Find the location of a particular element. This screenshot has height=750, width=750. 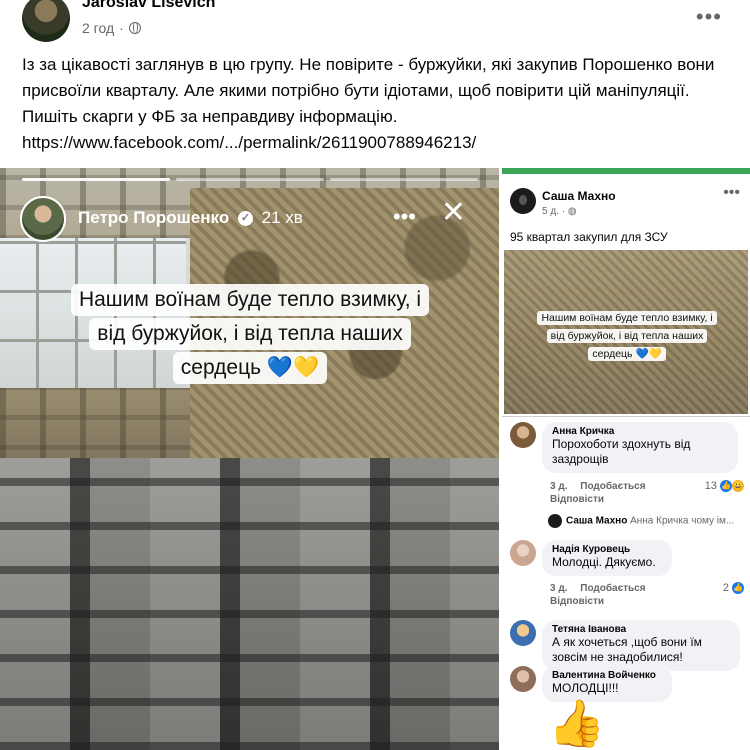

screenshot-time: 5 д. is located at coordinates (550, 211).